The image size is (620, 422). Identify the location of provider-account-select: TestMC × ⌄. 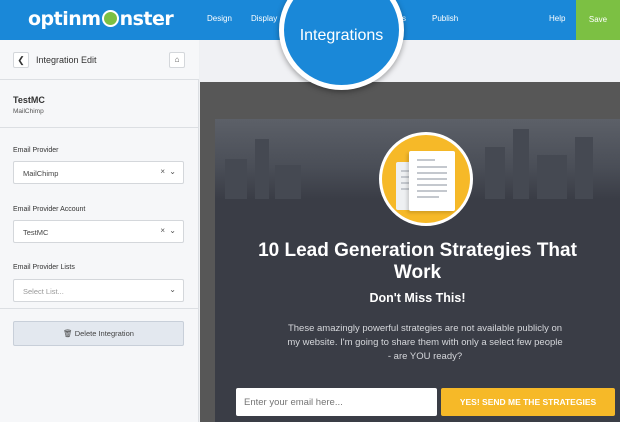
(98, 231).